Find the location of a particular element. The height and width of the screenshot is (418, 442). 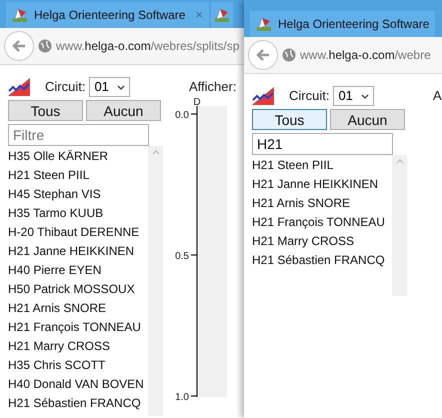

browser-tab: Helga Orienteering Software × is located at coordinates (108, 15).